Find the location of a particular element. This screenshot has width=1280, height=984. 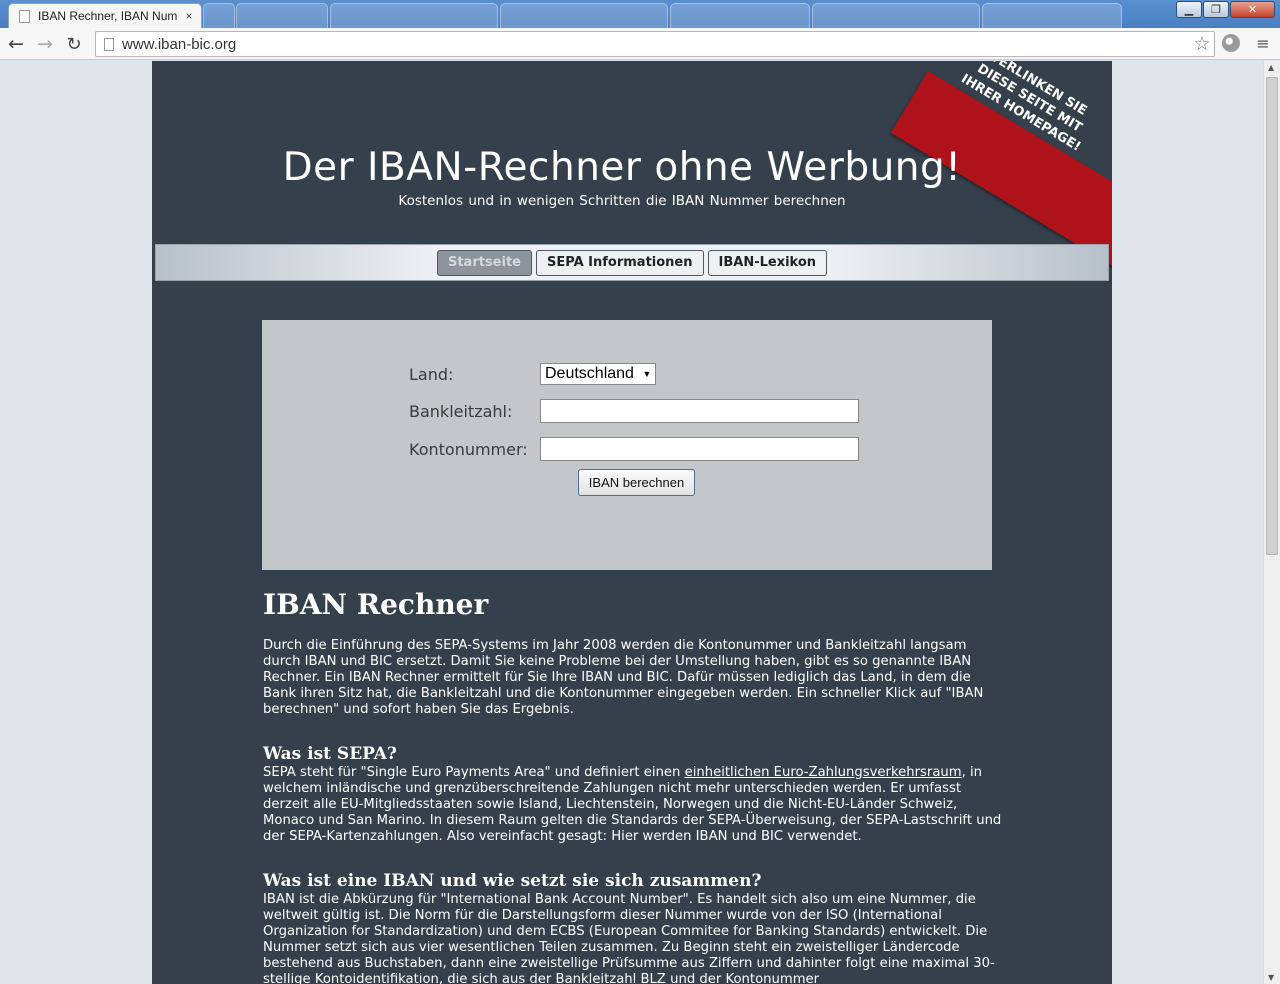

browser-tab-active: IBAN Rechner, IBAN Num × is located at coordinates (105, 15).